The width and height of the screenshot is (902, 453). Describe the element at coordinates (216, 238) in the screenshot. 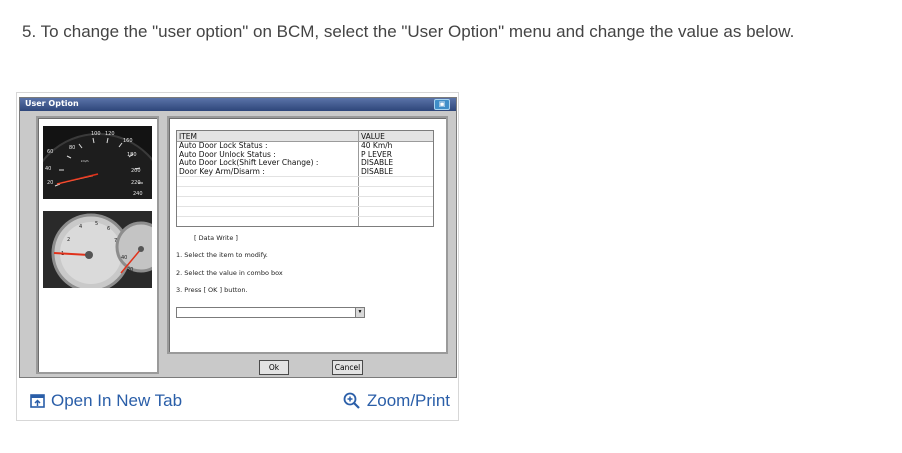

I see `data-write-heading: [ Data Write ]` at that location.